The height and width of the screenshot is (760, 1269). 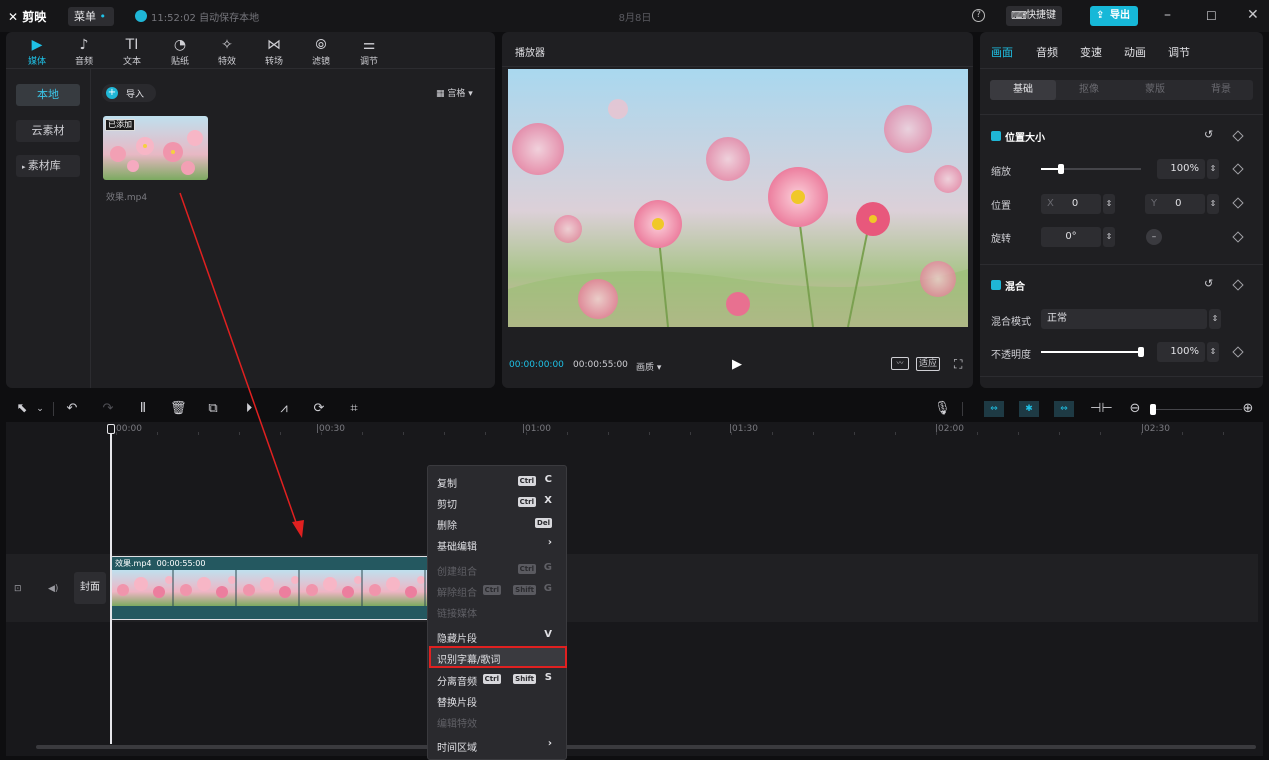 I want to click on track-lock-icon: ⊡, so click(x=18, y=589).